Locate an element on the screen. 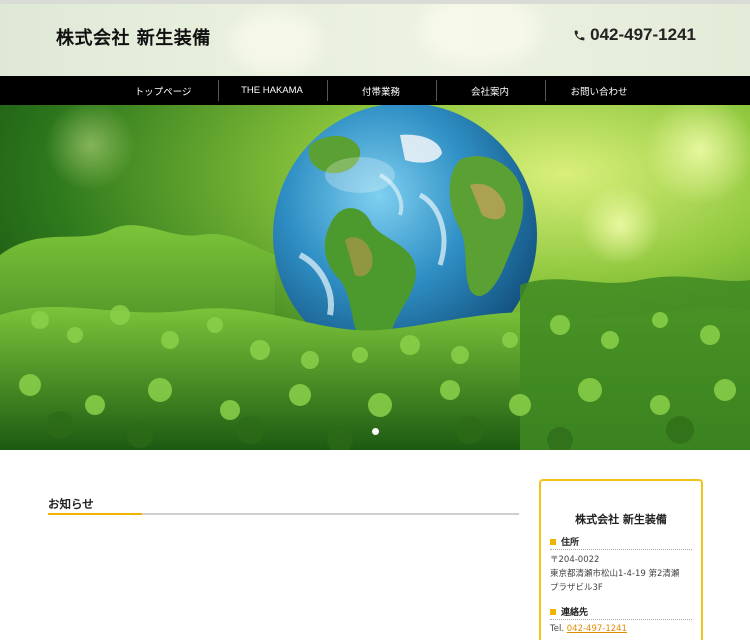 This screenshot has height=640, width=750. header-phone: 042-497-1241 is located at coordinates (634, 35).